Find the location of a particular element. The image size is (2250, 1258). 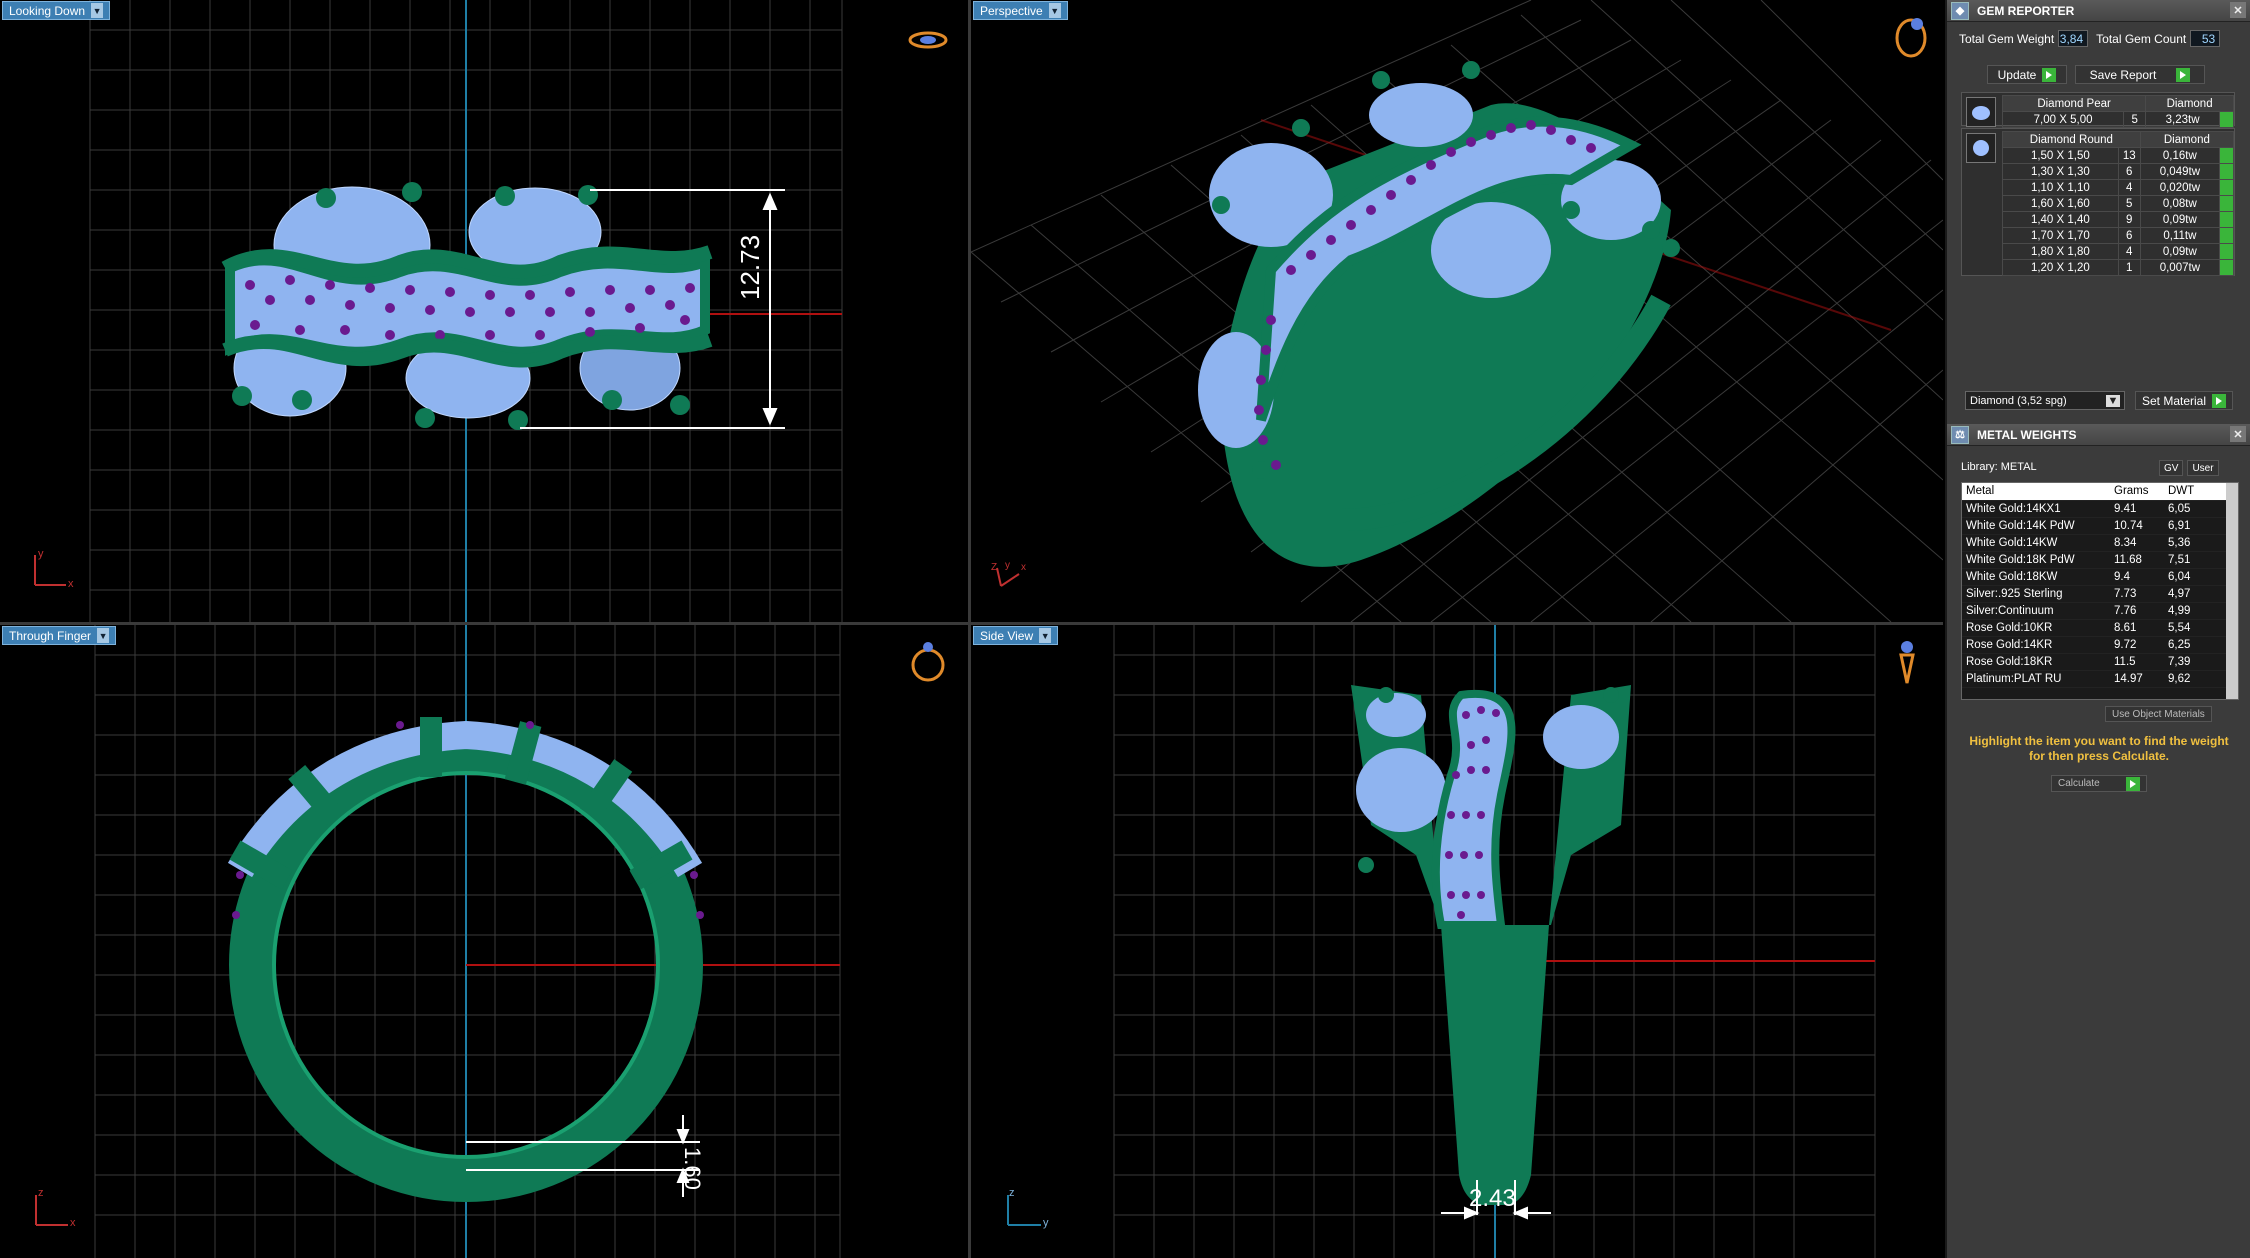

table-row: 1,20 X 1,20 1 0,007tw is located at coordinates (2118, 267).